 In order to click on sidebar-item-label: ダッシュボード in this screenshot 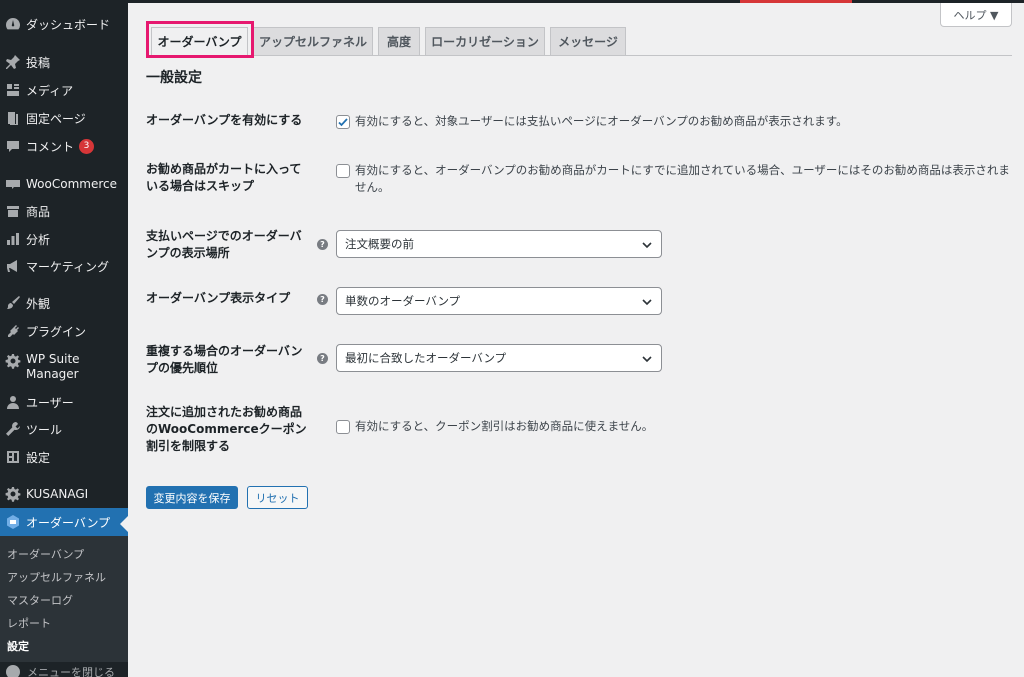, I will do `click(68, 24)`.